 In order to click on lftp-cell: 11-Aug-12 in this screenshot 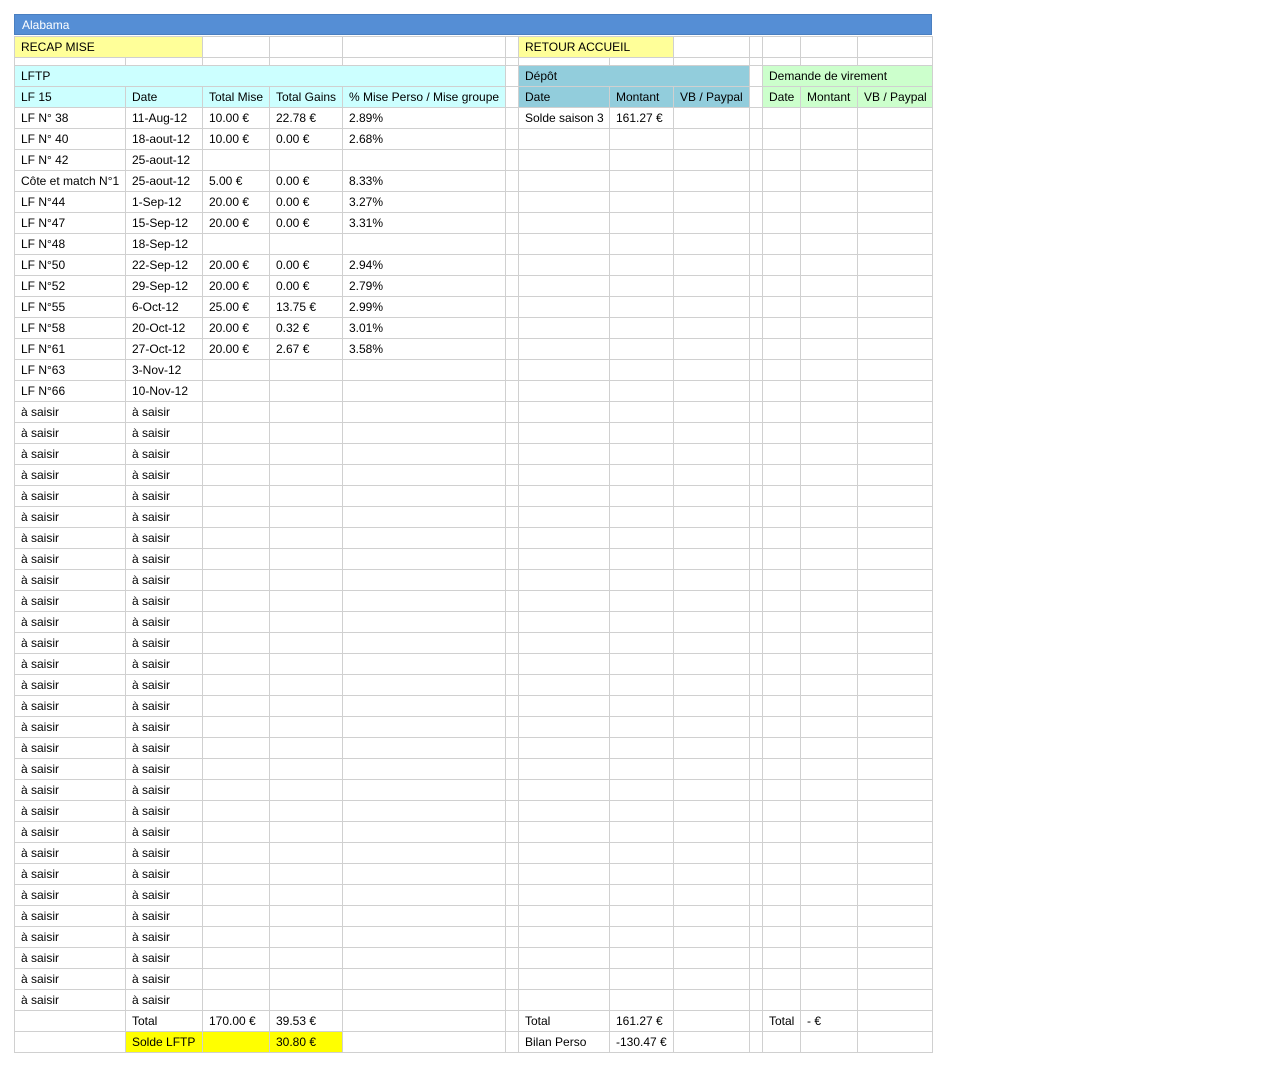, I will do `click(164, 118)`.